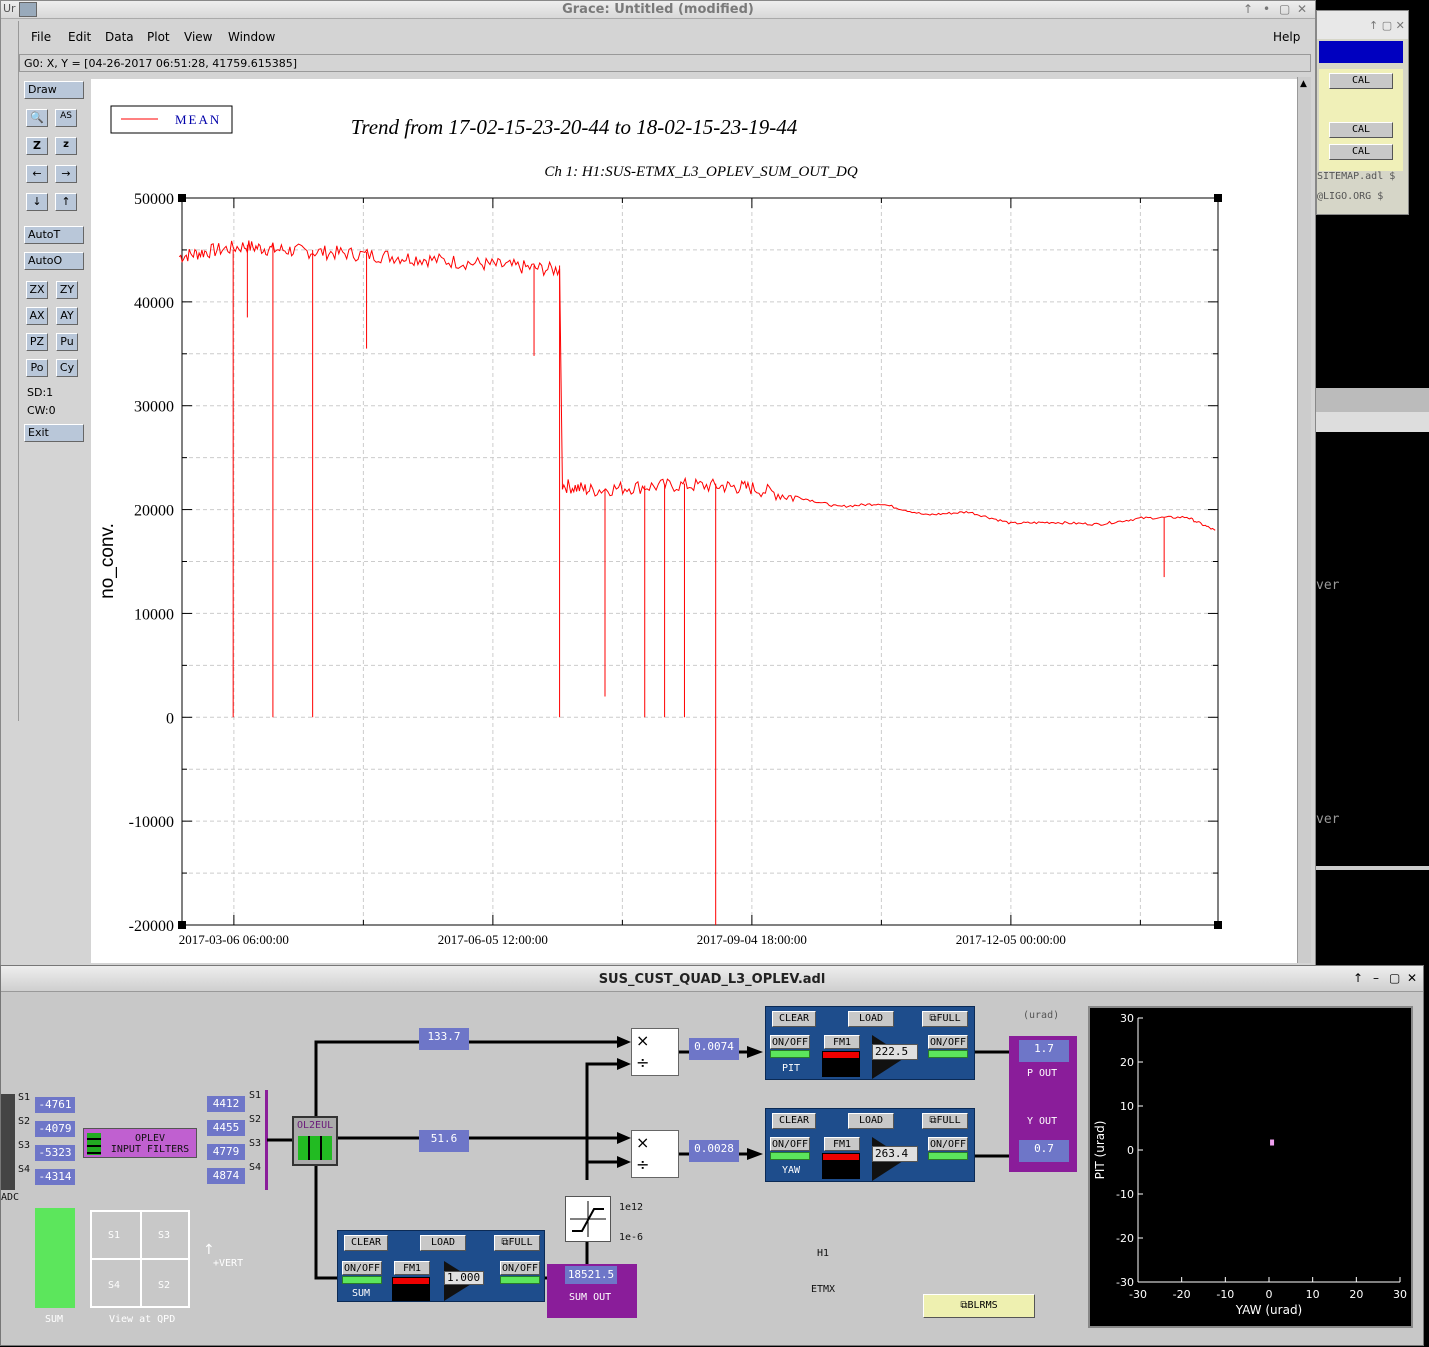  Describe the element at coordinates (67, 290) in the screenshot. I see `zy-button: ZY` at that location.